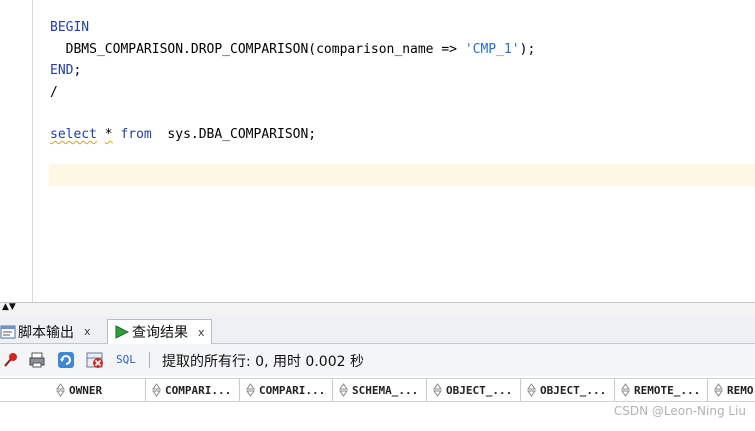 This screenshot has width=755, height=431. I want to click on code-line: END;, so click(65, 71).